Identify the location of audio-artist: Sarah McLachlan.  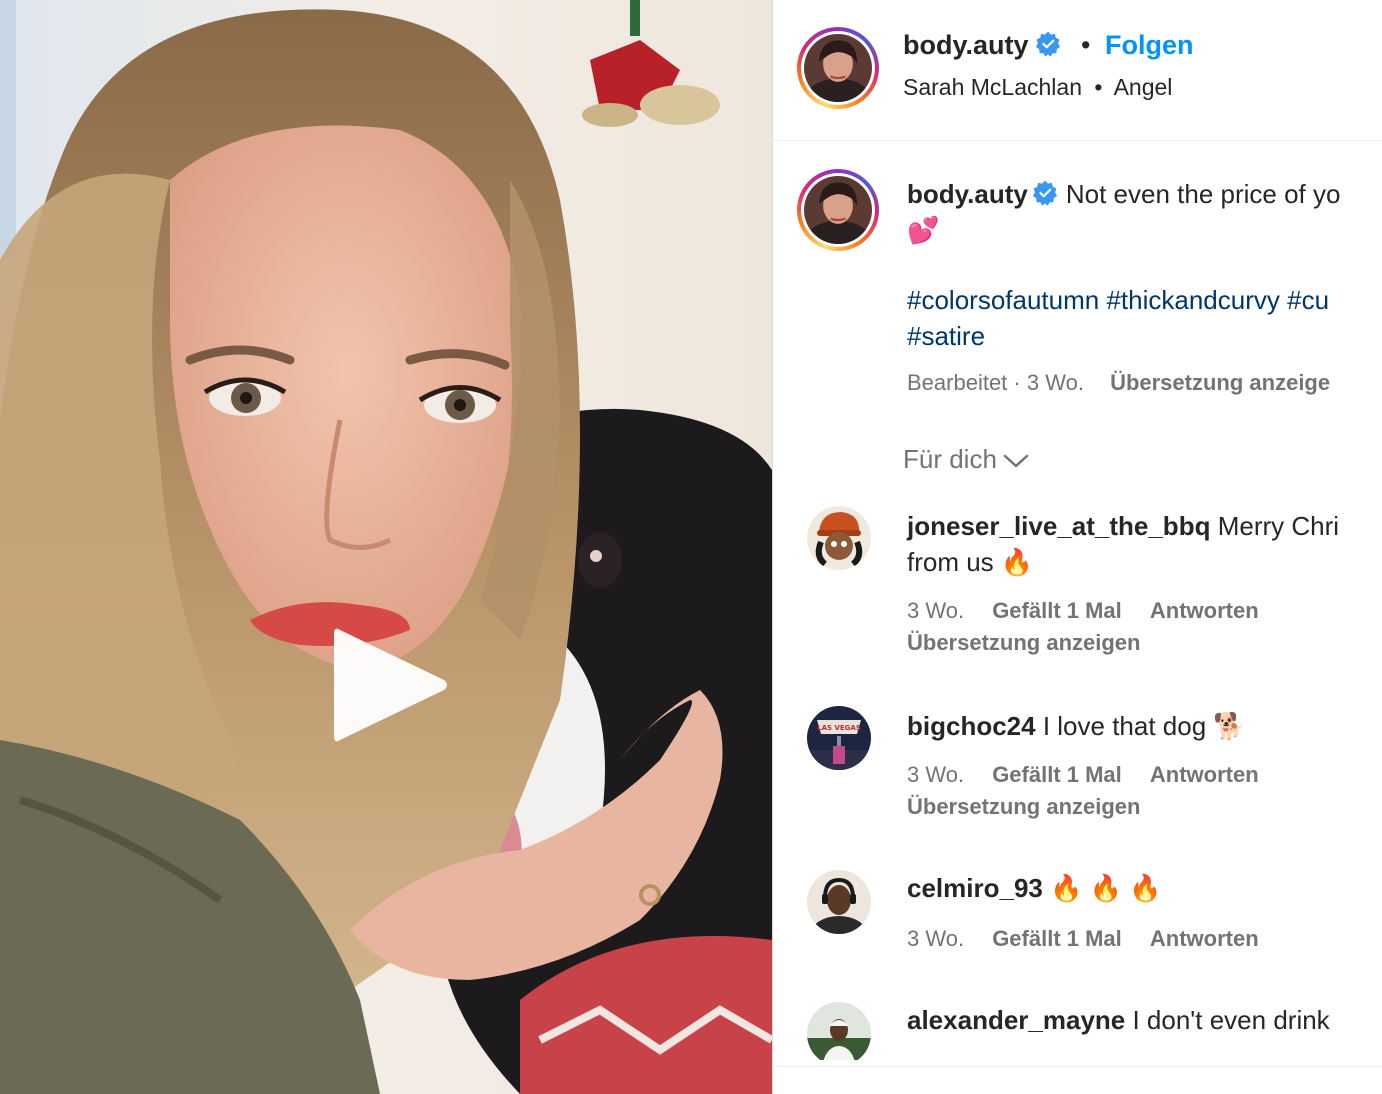
(992, 87).